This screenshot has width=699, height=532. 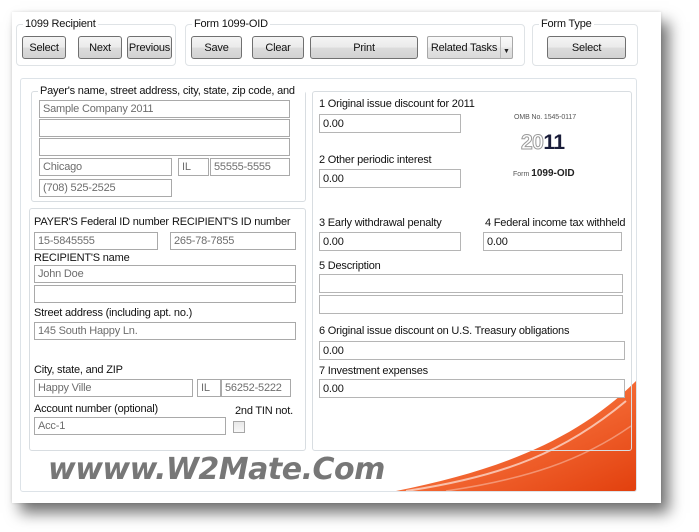 What do you see at coordinates (472, 388) in the screenshot?
I see `box7-input` at bounding box center [472, 388].